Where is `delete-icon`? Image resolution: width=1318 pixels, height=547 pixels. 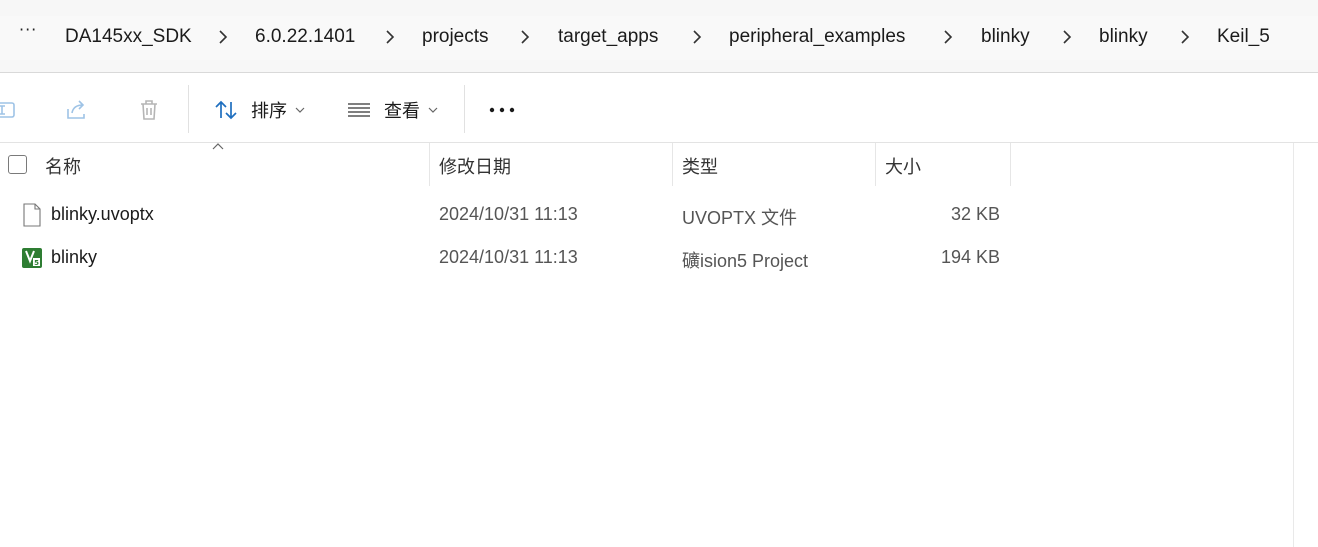 delete-icon is located at coordinates (149, 110).